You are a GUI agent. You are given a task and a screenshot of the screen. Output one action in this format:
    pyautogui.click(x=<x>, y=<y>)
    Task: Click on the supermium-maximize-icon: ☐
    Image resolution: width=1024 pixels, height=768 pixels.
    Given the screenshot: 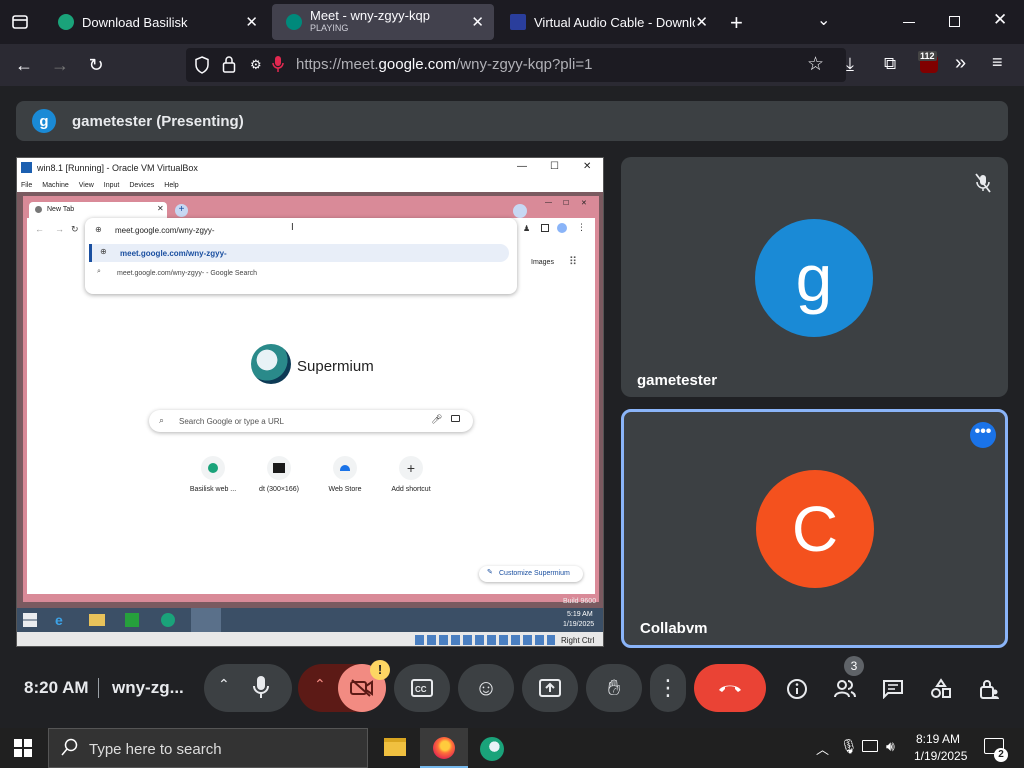 What is the action you would take?
    pyautogui.click(x=566, y=203)
    